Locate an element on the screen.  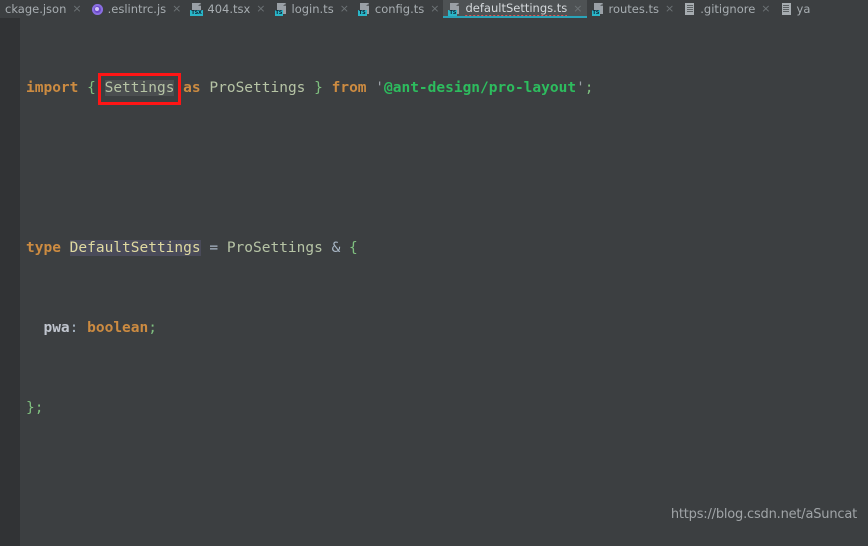
editor-tab-label: ckage.json is located at coordinates (36, 9).